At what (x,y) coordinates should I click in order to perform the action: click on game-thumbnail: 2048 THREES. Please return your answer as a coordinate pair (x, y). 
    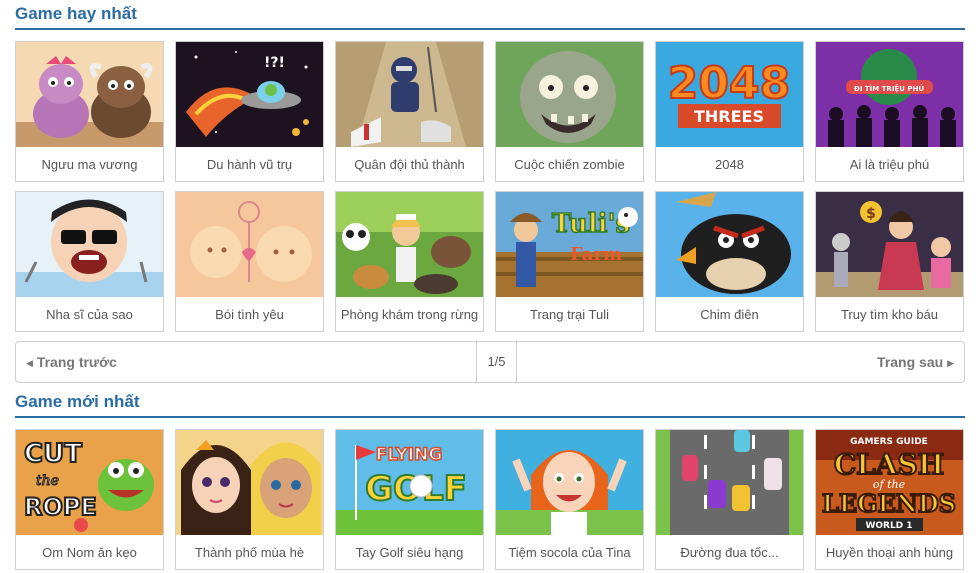
    Looking at the image, I should click on (729, 94).